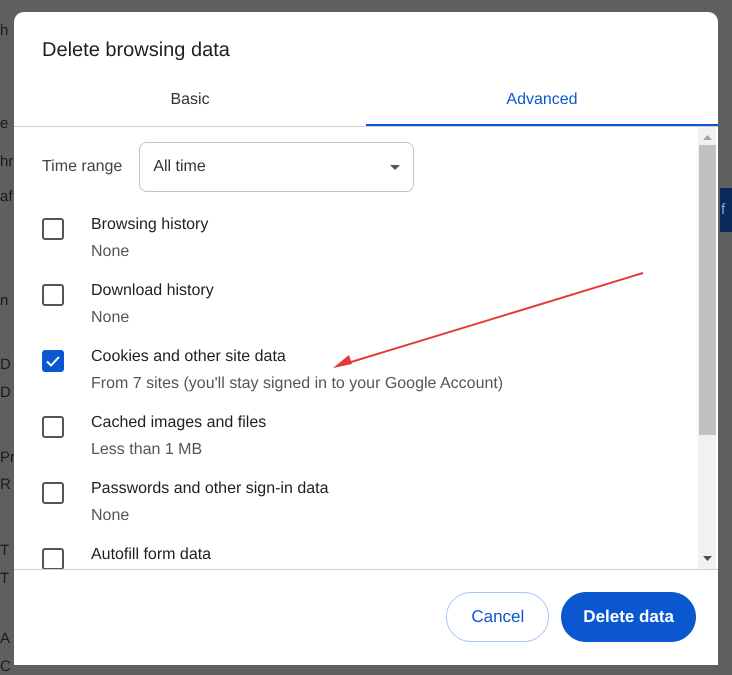 The height and width of the screenshot is (675, 732). I want to click on dropdown-arrow-icon, so click(395, 167).